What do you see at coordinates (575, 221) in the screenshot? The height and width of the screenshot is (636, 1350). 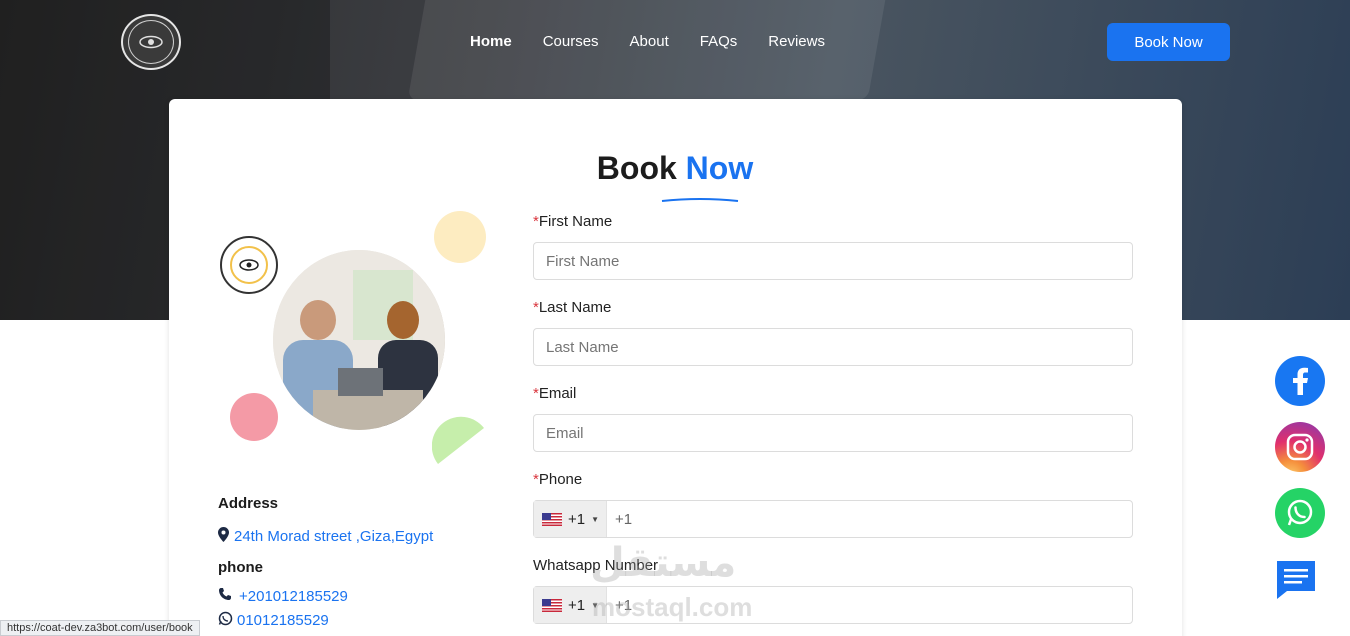 I see `first-name-label-text: First Name` at bounding box center [575, 221].